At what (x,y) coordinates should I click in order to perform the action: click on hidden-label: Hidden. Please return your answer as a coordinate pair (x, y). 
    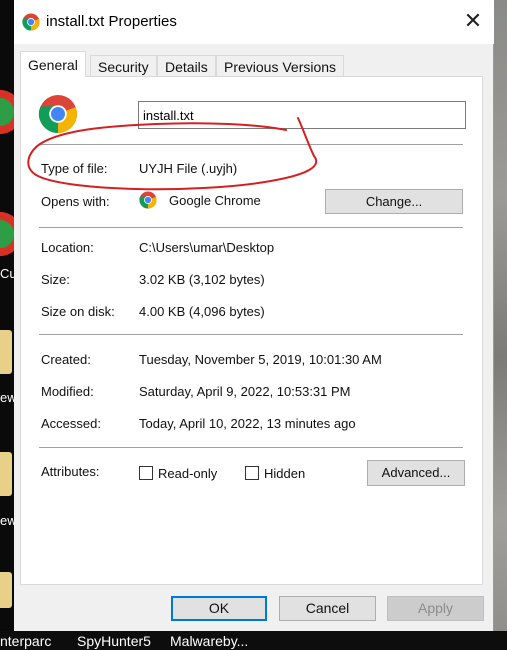
    Looking at the image, I should click on (284, 473).